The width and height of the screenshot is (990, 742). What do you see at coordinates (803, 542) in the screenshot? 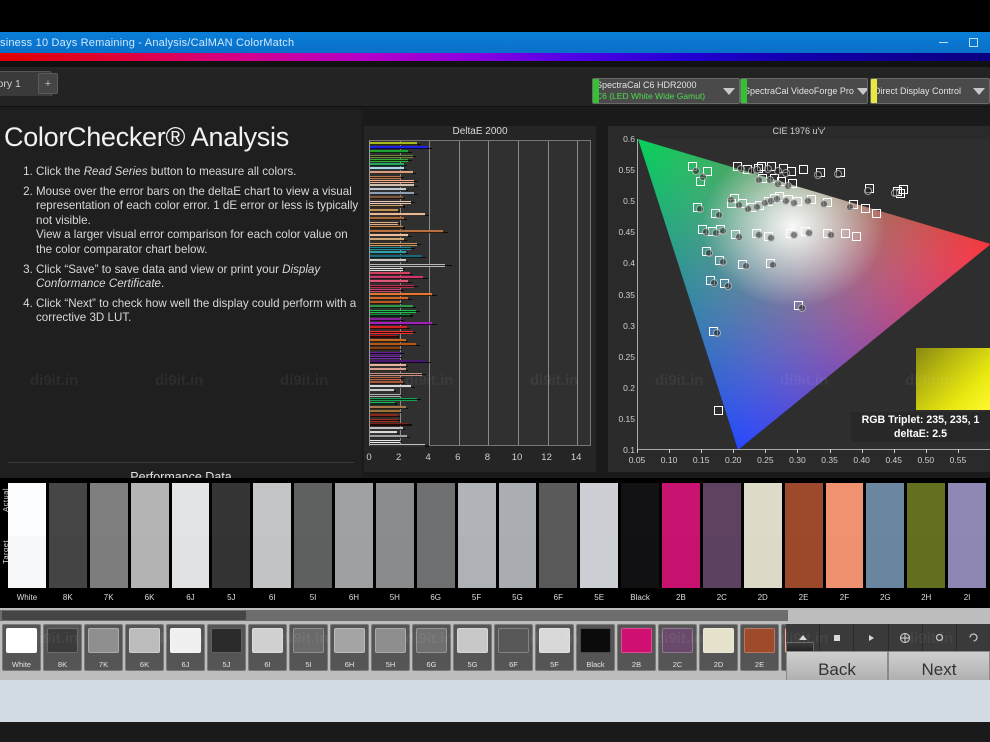
I see `comparator-patch: 2E` at bounding box center [803, 542].